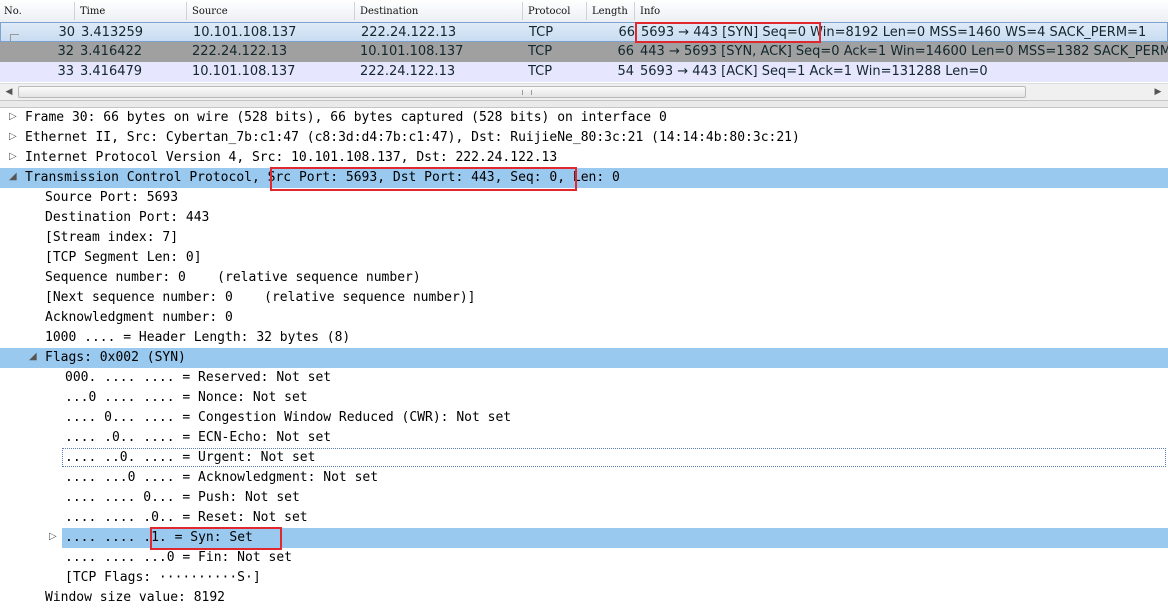  What do you see at coordinates (389, 11) in the screenshot?
I see `col-destination: Destination` at bounding box center [389, 11].